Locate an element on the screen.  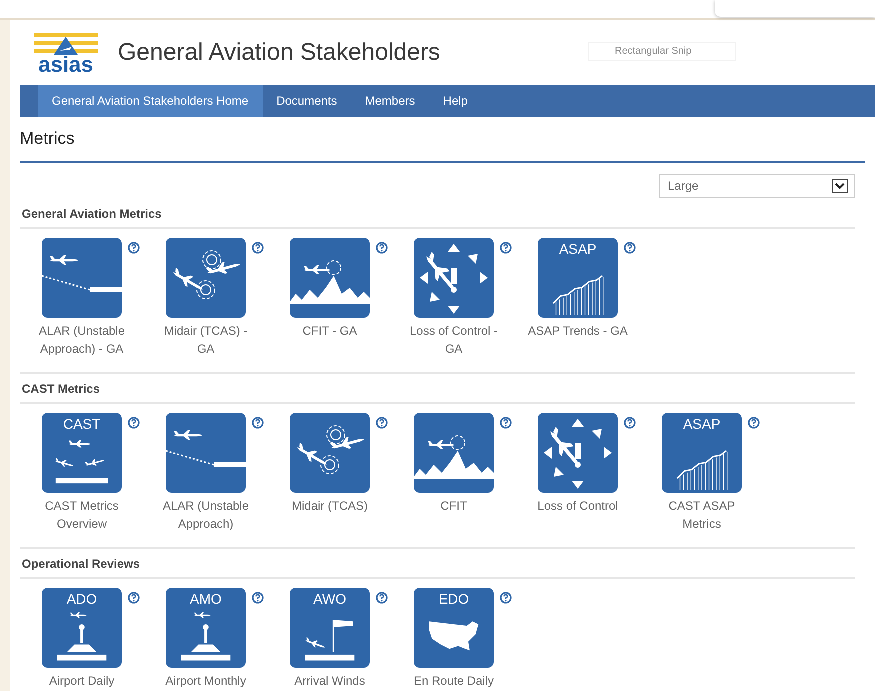
tile-code: ADO is located at coordinates (82, 599).